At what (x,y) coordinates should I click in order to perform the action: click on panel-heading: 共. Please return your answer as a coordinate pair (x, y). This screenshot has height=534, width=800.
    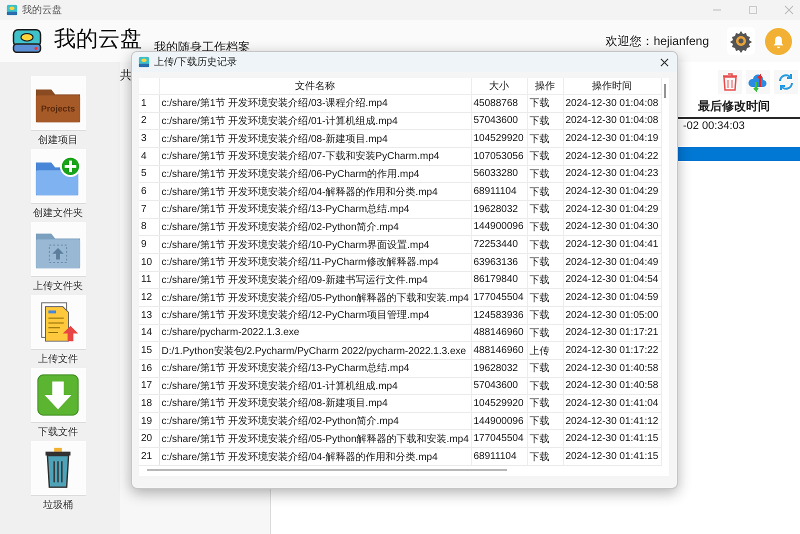
    Looking at the image, I should click on (126, 75).